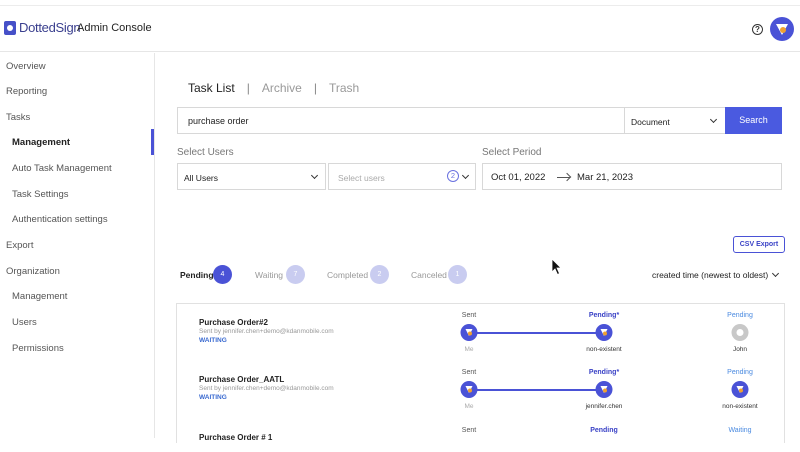 The height and width of the screenshot is (452, 800). What do you see at coordinates (233, 322) in the screenshot?
I see `task-title: Purchase Order#2` at bounding box center [233, 322].